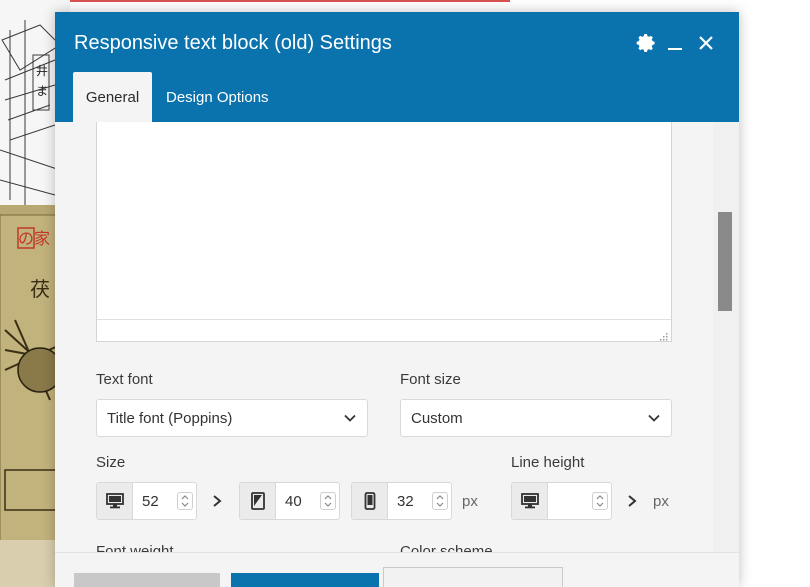 The image size is (810, 587). I want to click on line-height-desktop-value, so click(568, 501).